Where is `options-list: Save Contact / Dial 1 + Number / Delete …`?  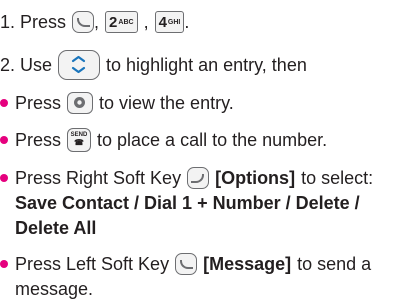 options-list: Save Contact / Dial 1 + Number / Delete … is located at coordinates (187, 202).